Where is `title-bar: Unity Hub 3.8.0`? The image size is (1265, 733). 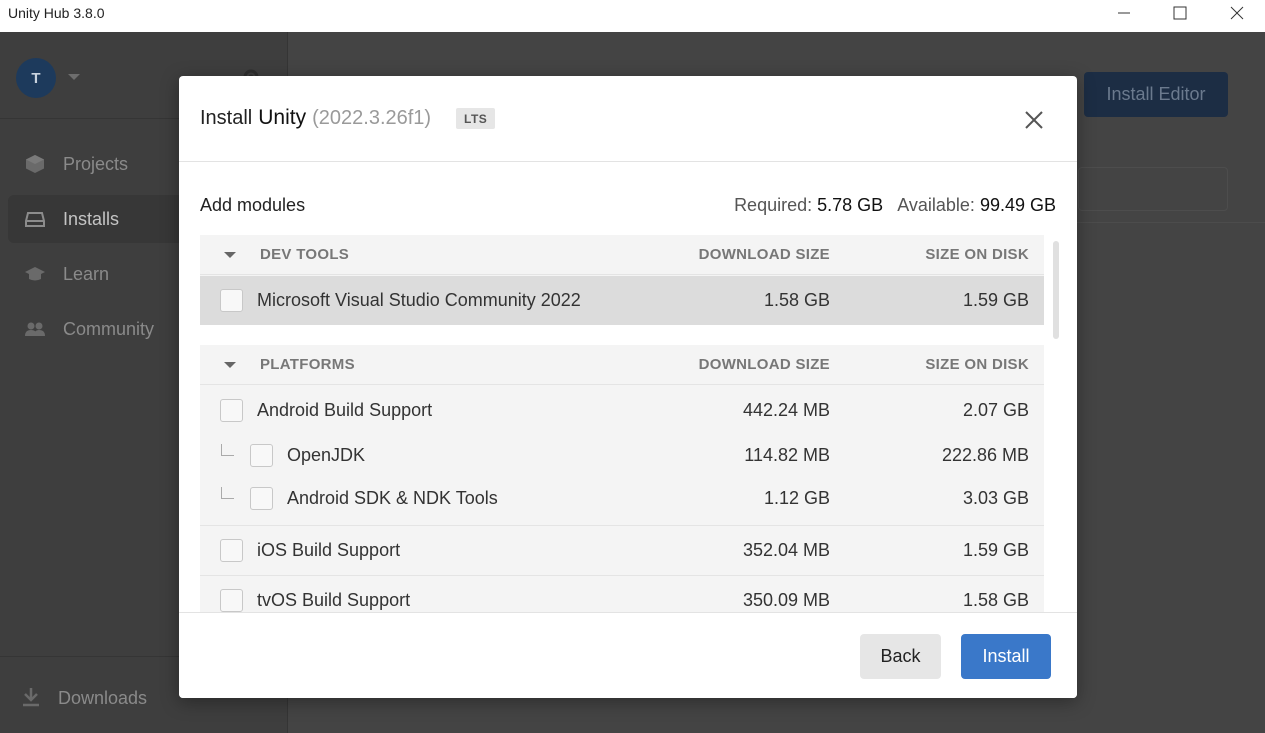 title-bar: Unity Hub 3.8.0 is located at coordinates (632, 16).